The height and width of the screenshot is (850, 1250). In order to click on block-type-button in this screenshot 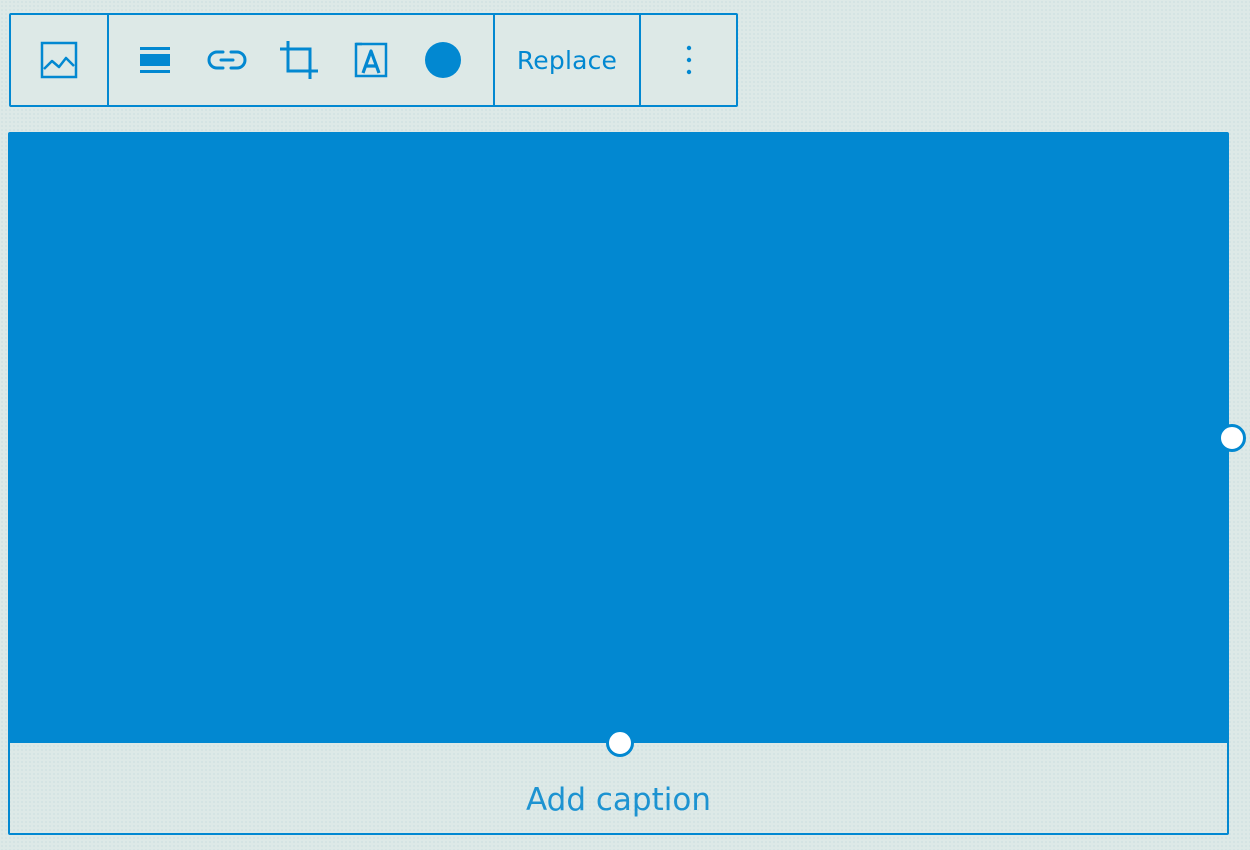, I will do `click(59, 60)`.